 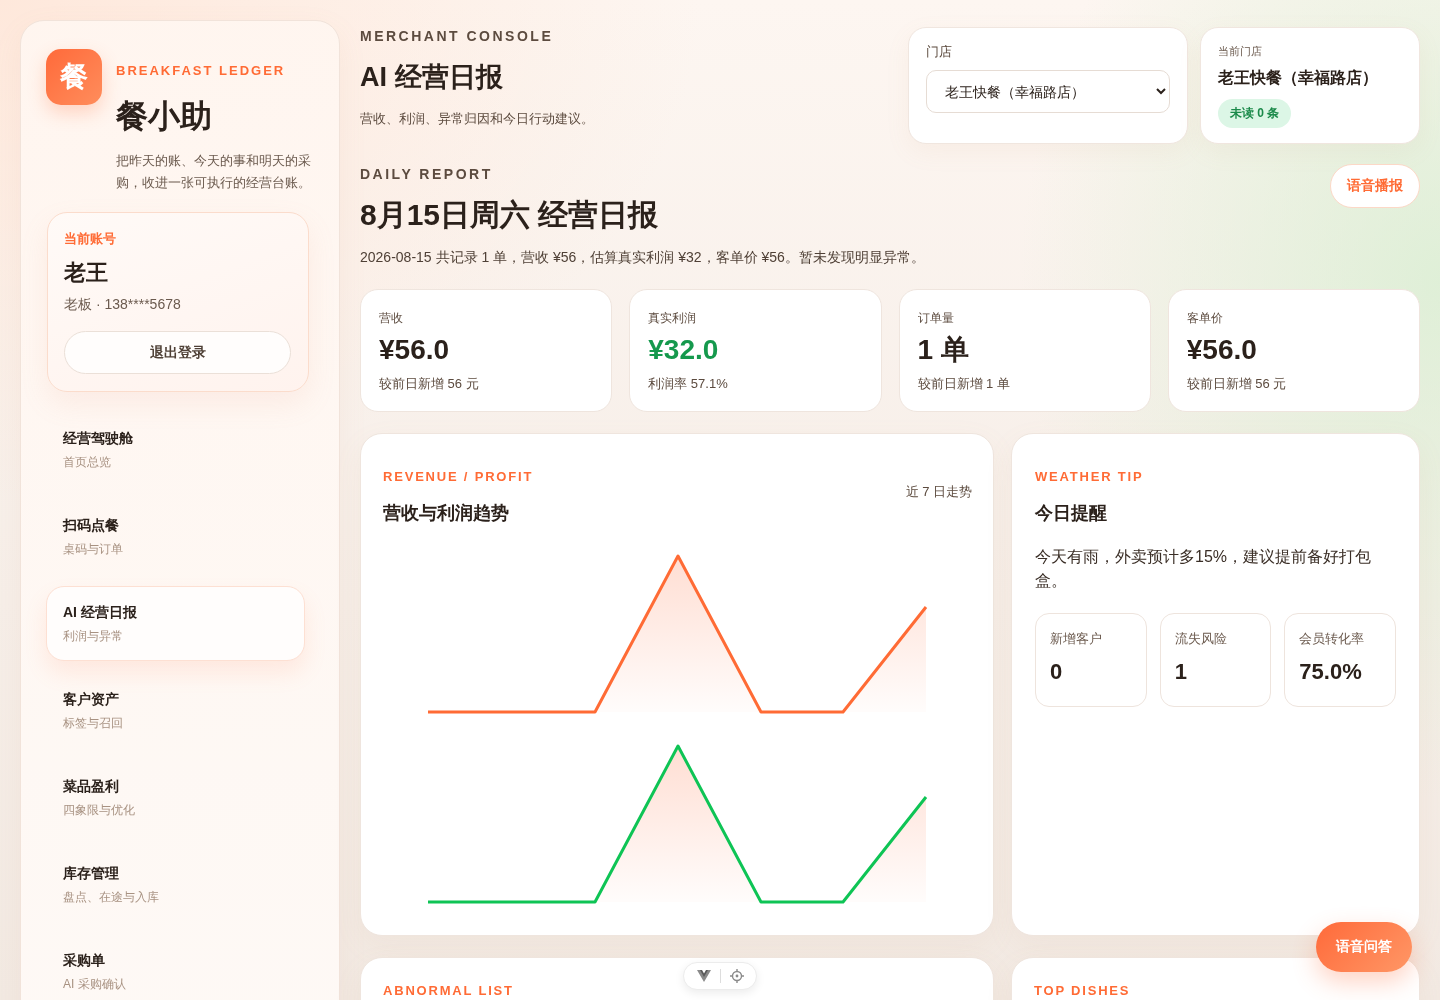 I want to click on app-name: 餐小助, so click(x=164, y=116).